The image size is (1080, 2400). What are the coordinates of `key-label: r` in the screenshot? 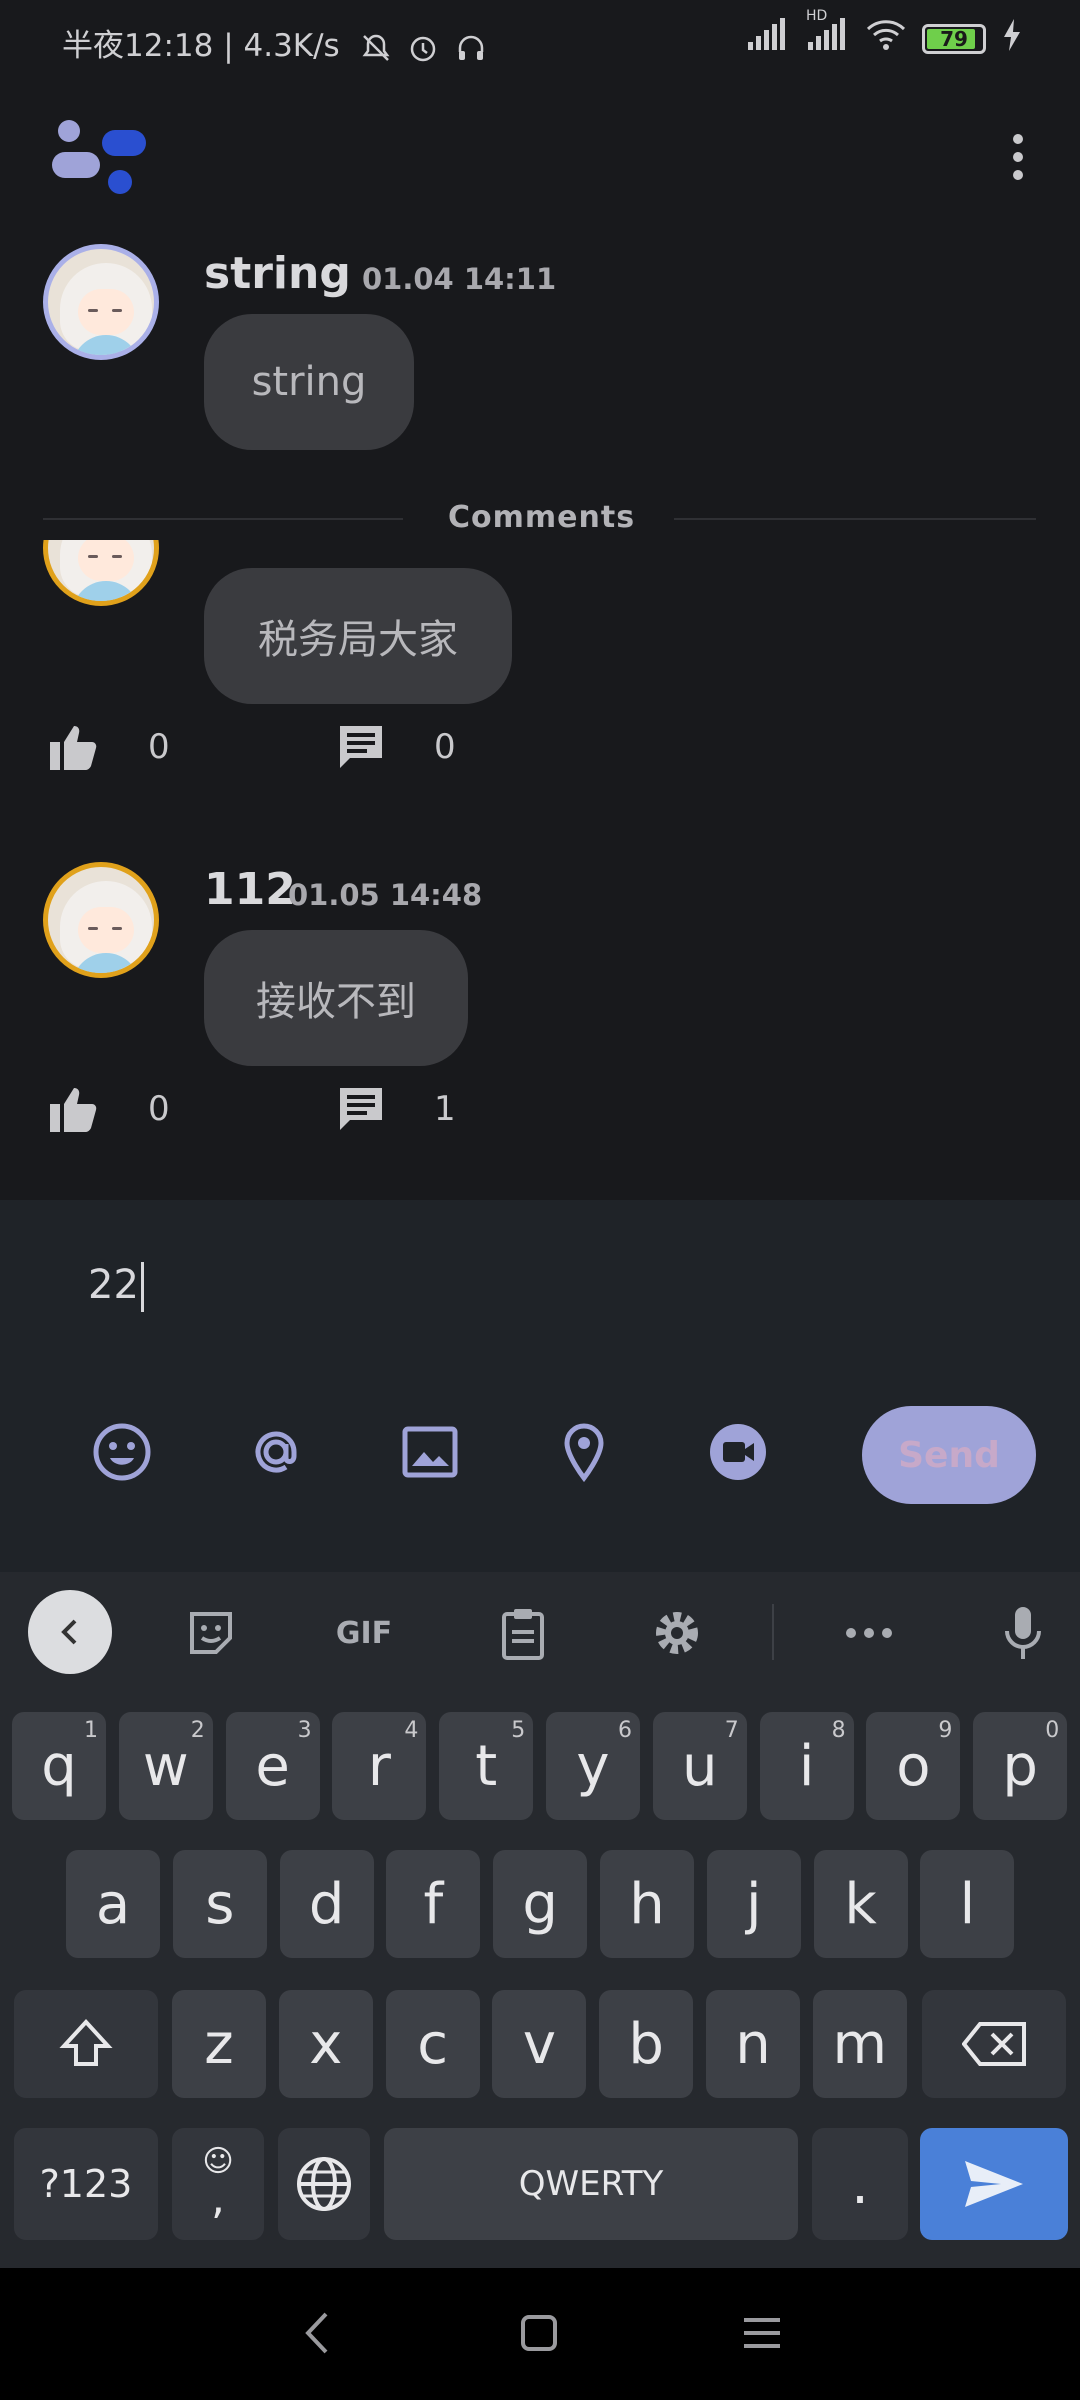 It's located at (379, 1766).